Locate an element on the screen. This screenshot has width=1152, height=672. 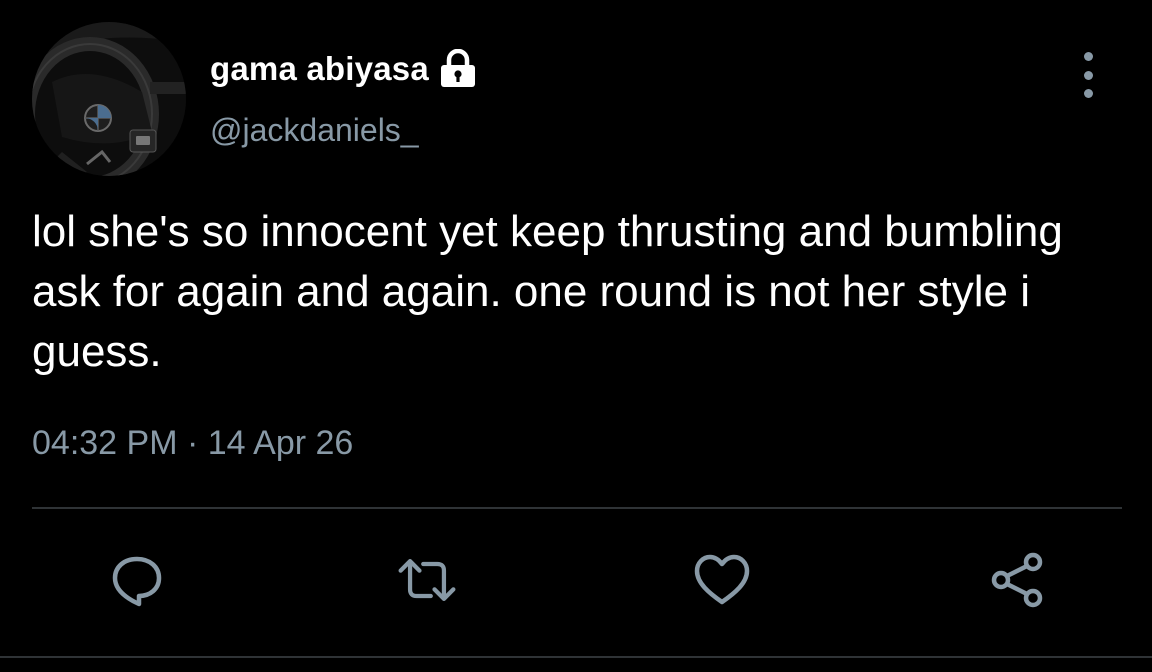
author-name-row: gama abiyasa is located at coordinates (344, 69).